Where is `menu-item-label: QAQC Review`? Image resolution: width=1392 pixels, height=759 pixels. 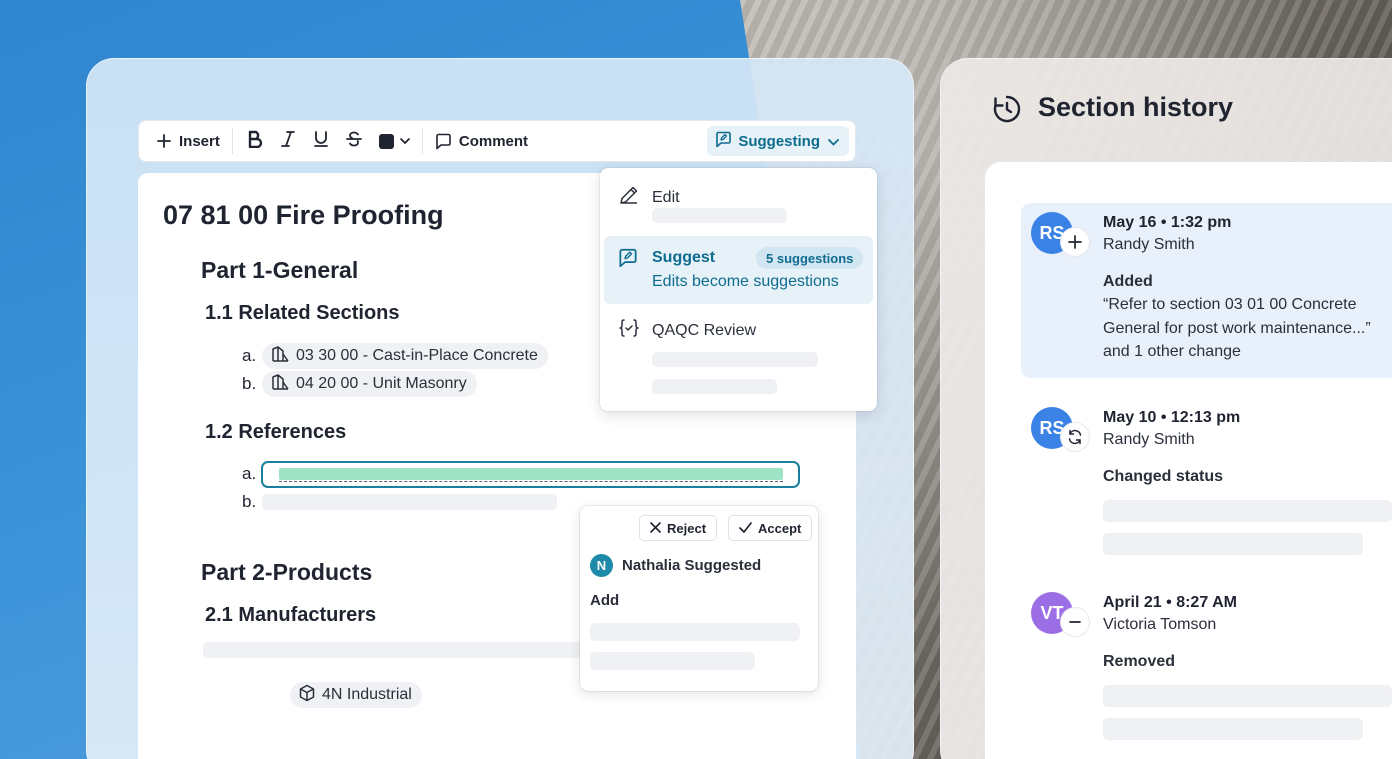 menu-item-label: QAQC Review is located at coordinates (704, 330).